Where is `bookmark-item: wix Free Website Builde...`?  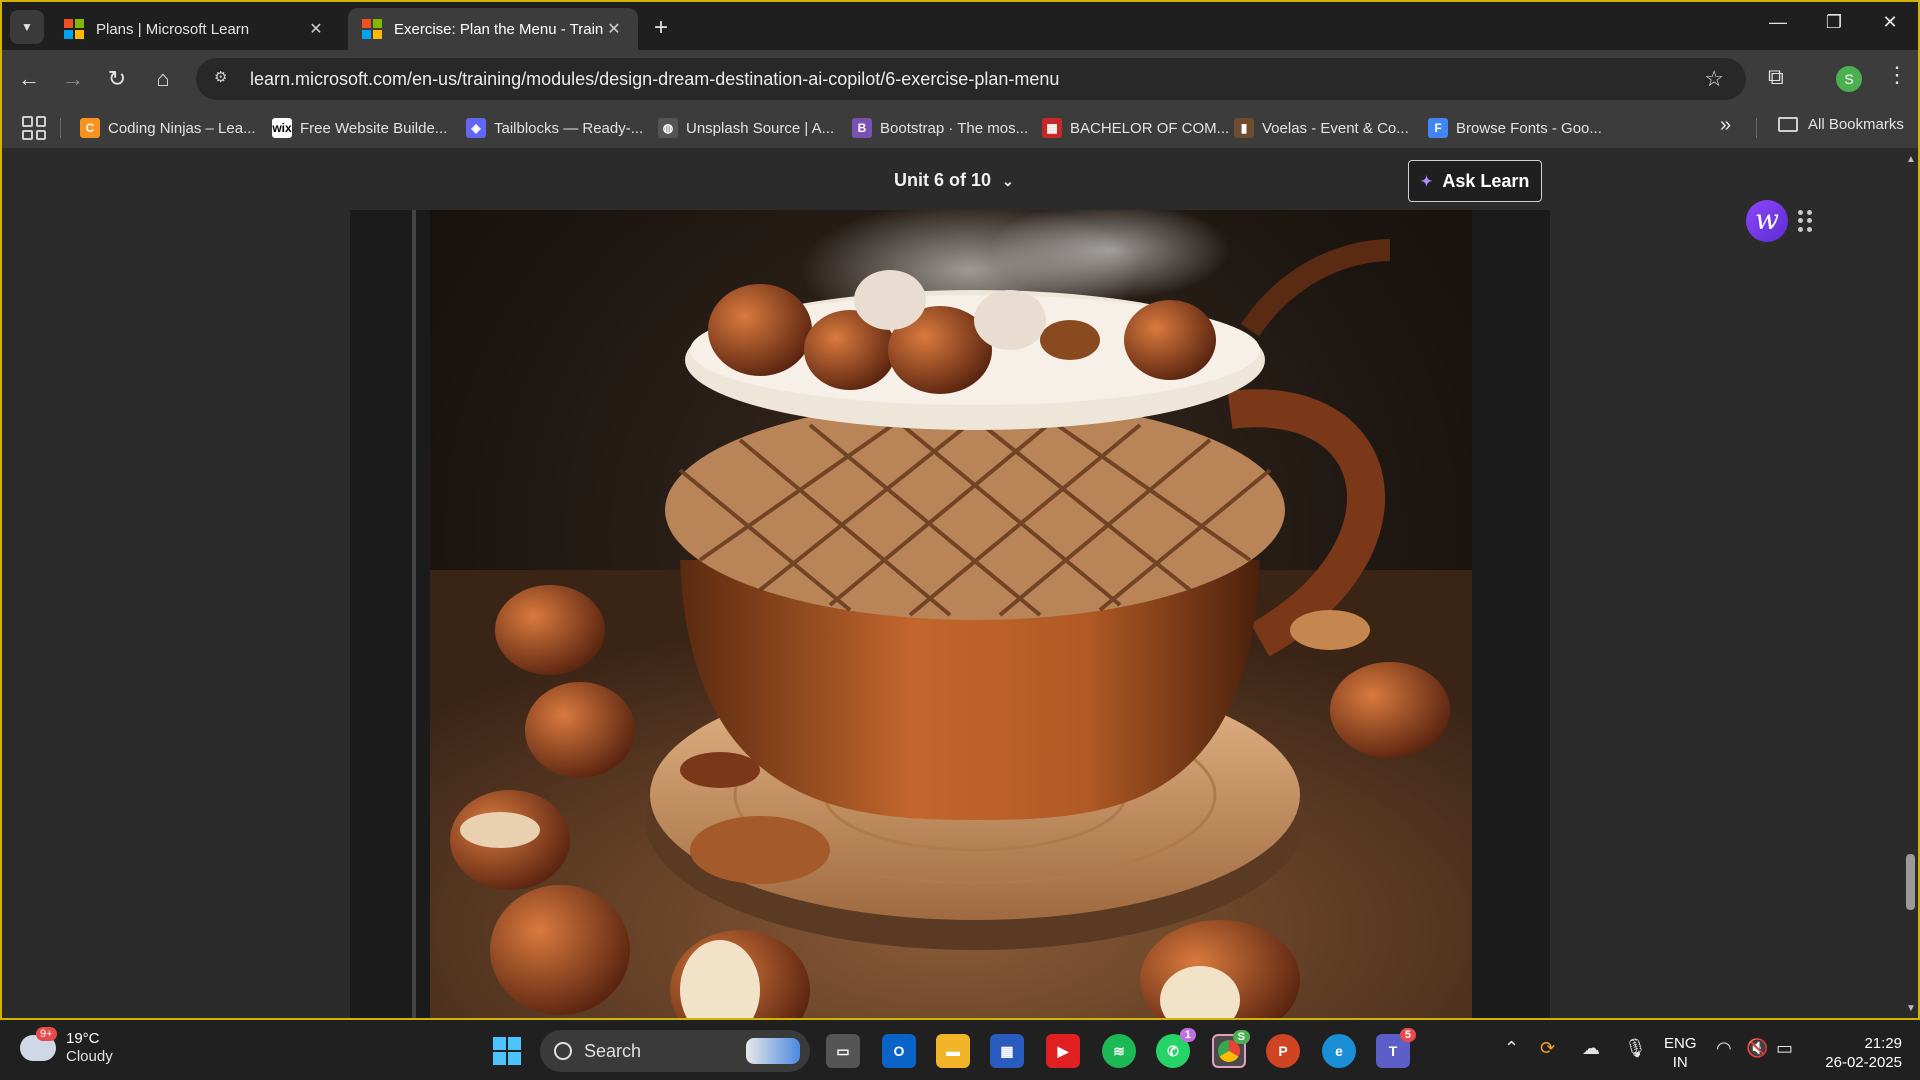
bookmark-item: wix Free Website Builde... is located at coordinates (359, 128).